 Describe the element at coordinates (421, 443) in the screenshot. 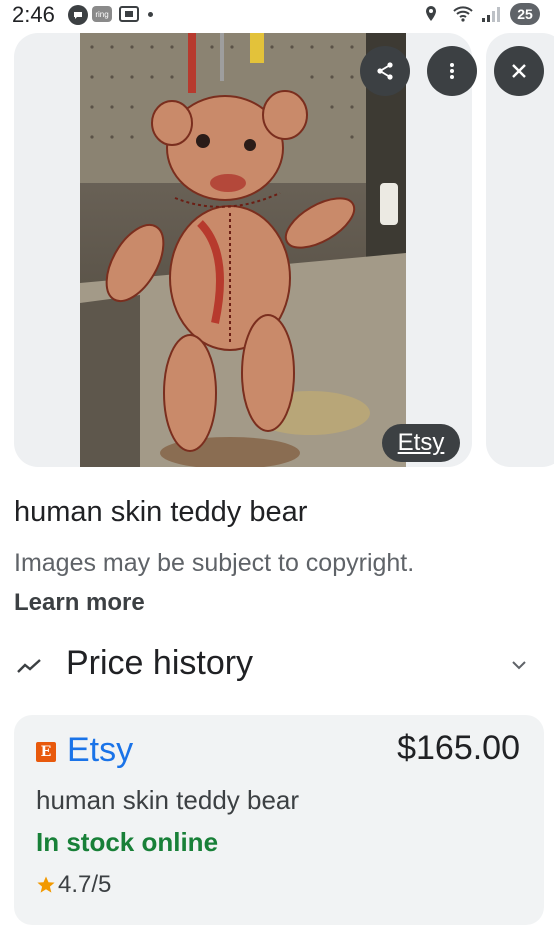

I see `image-source-chip: Etsy` at that location.